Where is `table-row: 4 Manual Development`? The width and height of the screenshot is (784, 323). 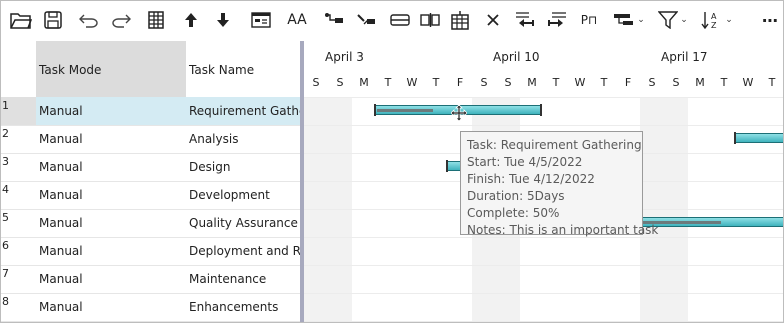 table-row: 4 Manual Development is located at coordinates (151, 195).